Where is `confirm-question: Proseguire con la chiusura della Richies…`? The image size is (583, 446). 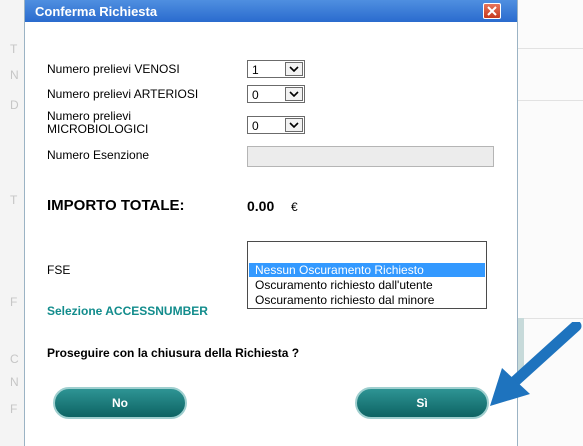
confirm-question: Proseguire con la chiusura della Richies… is located at coordinates (173, 353).